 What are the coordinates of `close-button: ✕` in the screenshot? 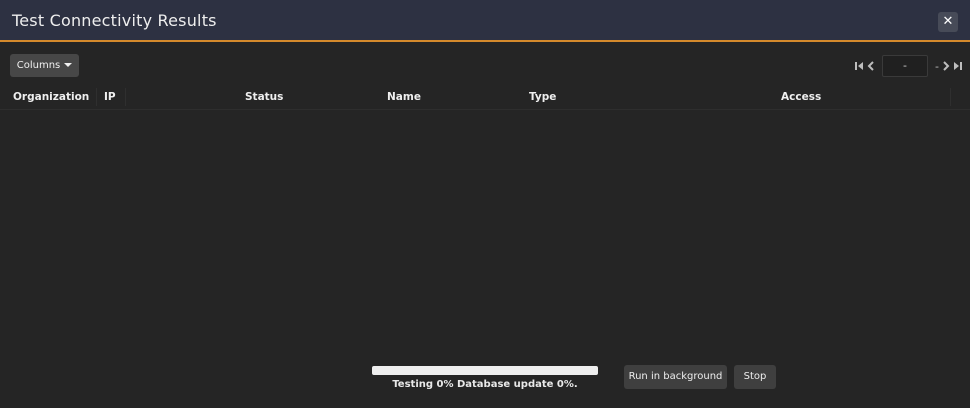 It's located at (948, 22).